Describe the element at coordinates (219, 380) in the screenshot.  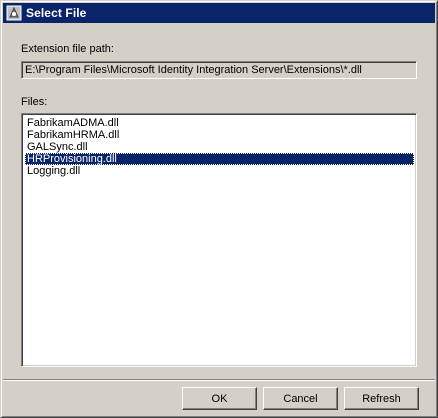
I see `footer-separator` at that location.